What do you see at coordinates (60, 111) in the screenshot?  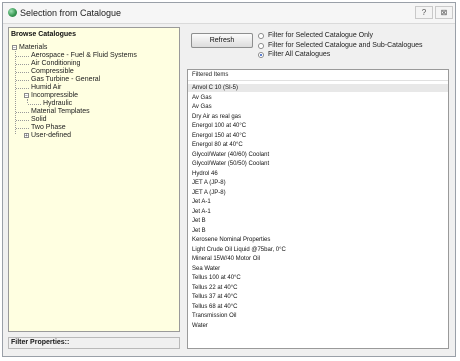 I see `tree-item-label: Material Templates` at bounding box center [60, 111].